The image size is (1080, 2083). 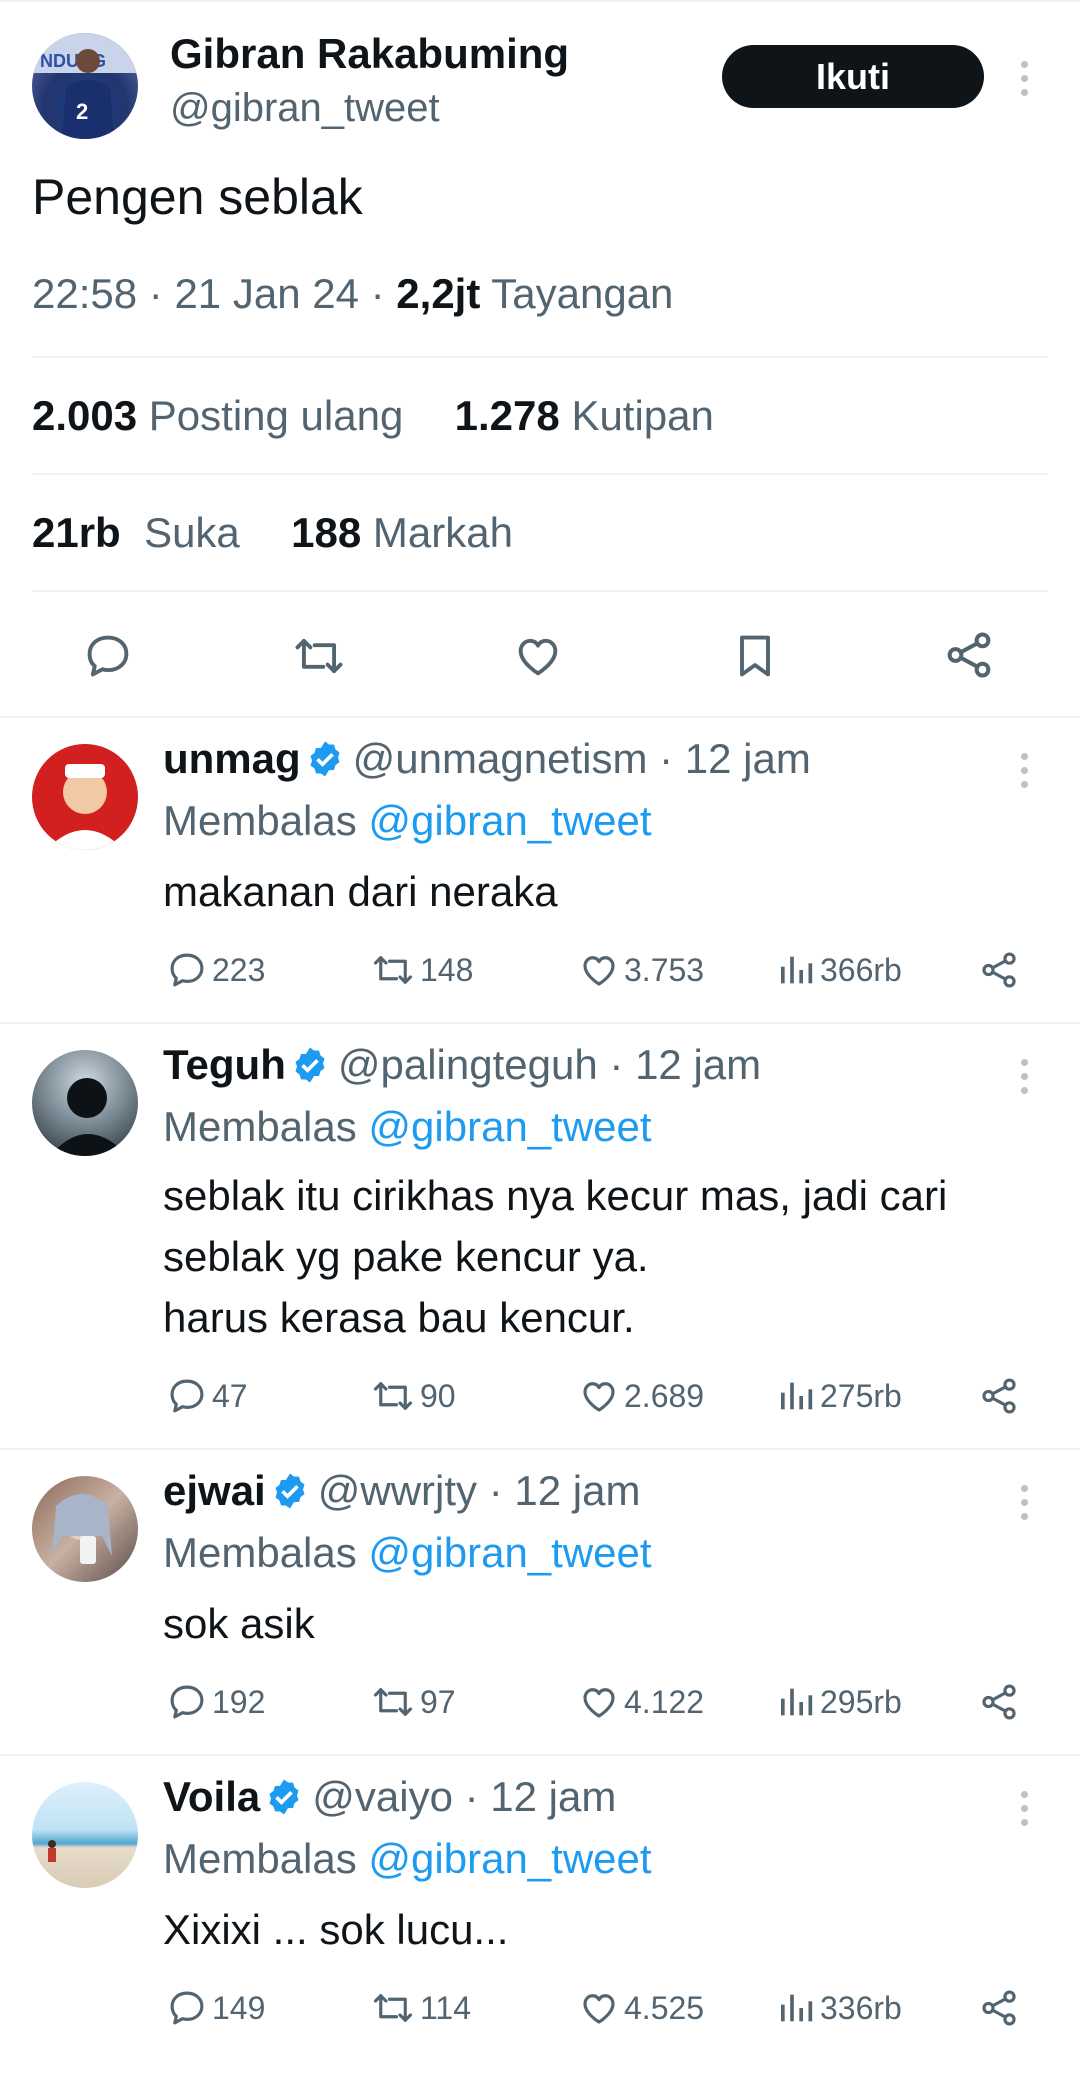 What do you see at coordinates (360, 891) in the screenshot?
I see `reply-text-line: makanan dari neraka` at bounding box center [360, 891].